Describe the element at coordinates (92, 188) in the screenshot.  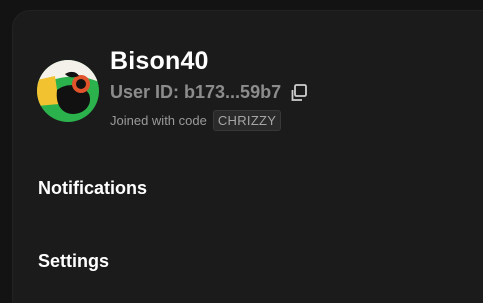
I see `menu-item-notifications: Notifications` at that location.